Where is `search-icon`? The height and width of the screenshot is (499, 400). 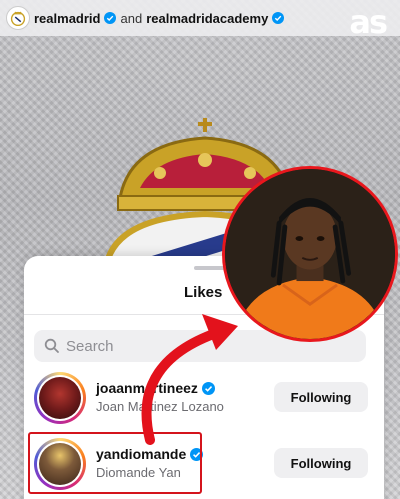
search-icon is located at coordinates (51, 345).